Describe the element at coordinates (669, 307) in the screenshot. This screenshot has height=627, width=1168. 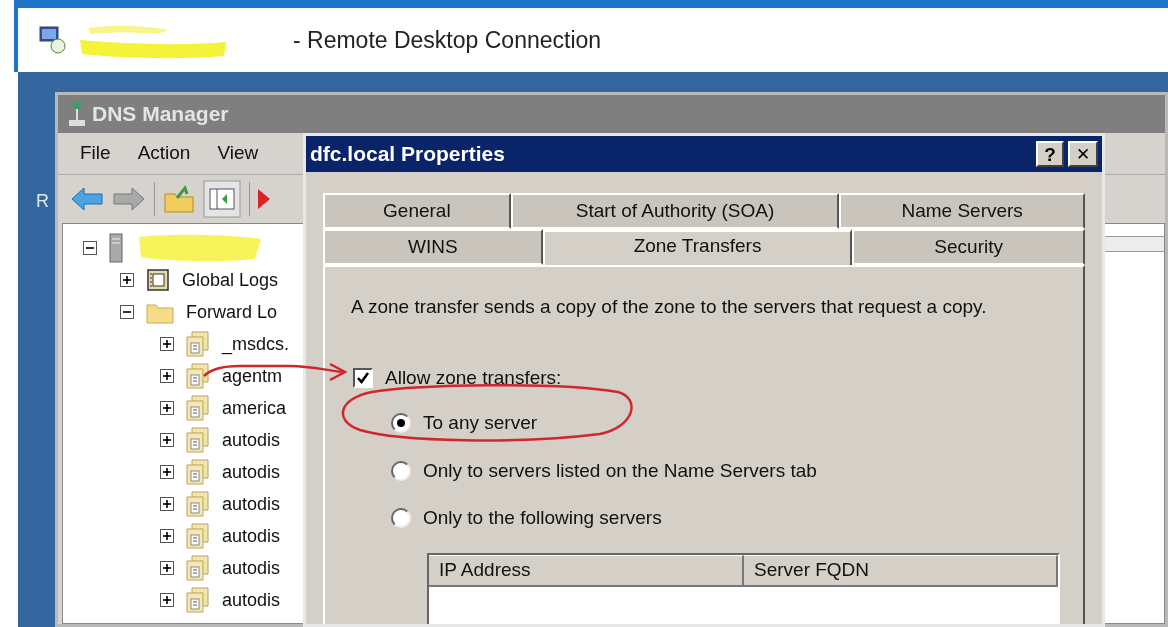
I see `description-text: A zone transfer sends a copy of the zone to the servers that request a copy.` at that location.